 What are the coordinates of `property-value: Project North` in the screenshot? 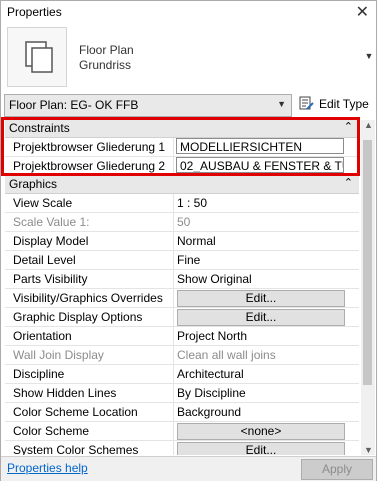 It's located at (262, 336).